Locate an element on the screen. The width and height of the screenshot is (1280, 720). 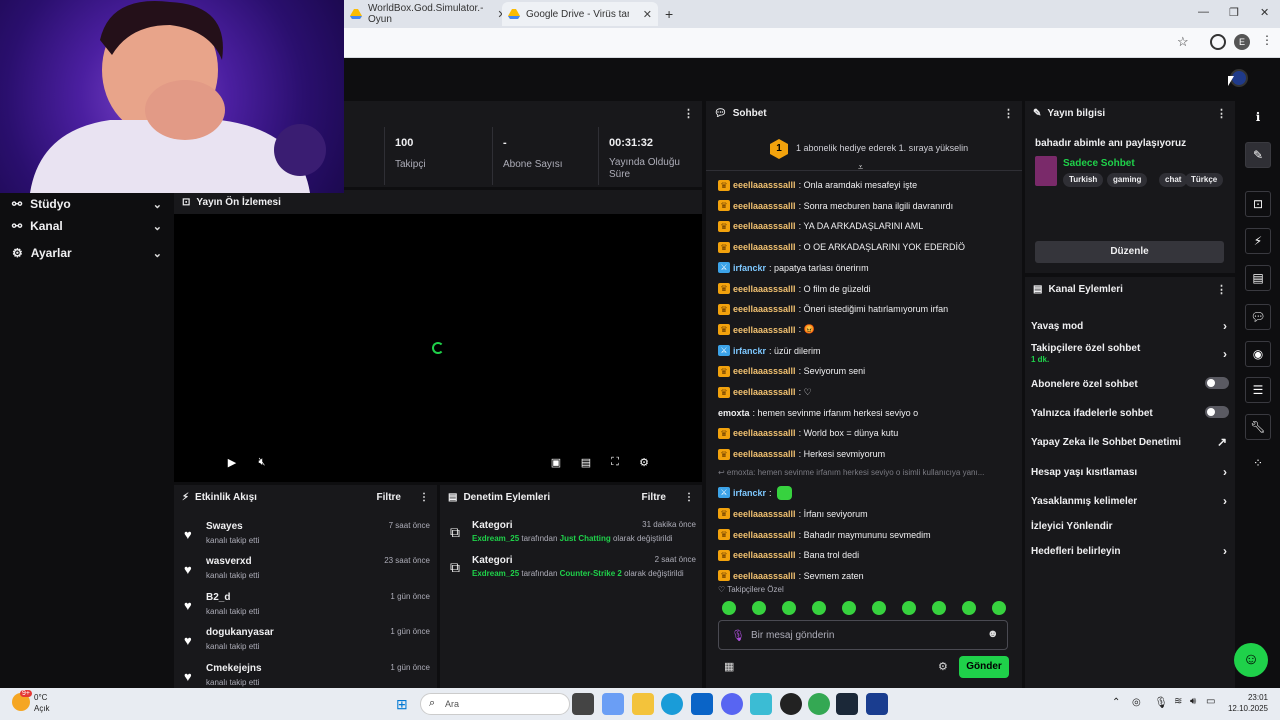
mute-icon: 🔇︎ is located at coordinates (262, 463).